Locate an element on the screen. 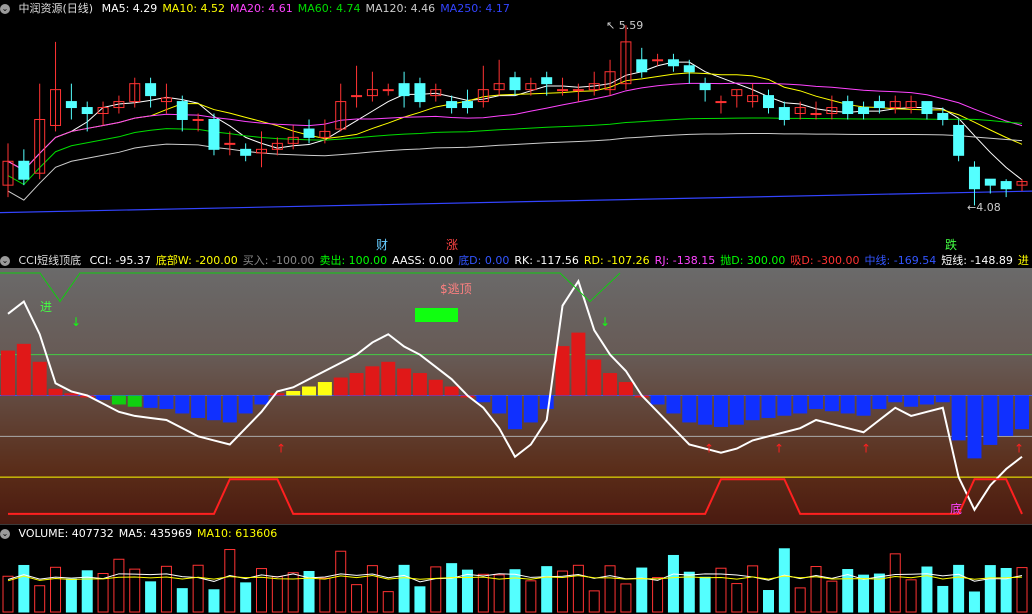 The height and width of the screenshot is (614, 1032). enter-label: 进 is located at coordinates (46, 307).